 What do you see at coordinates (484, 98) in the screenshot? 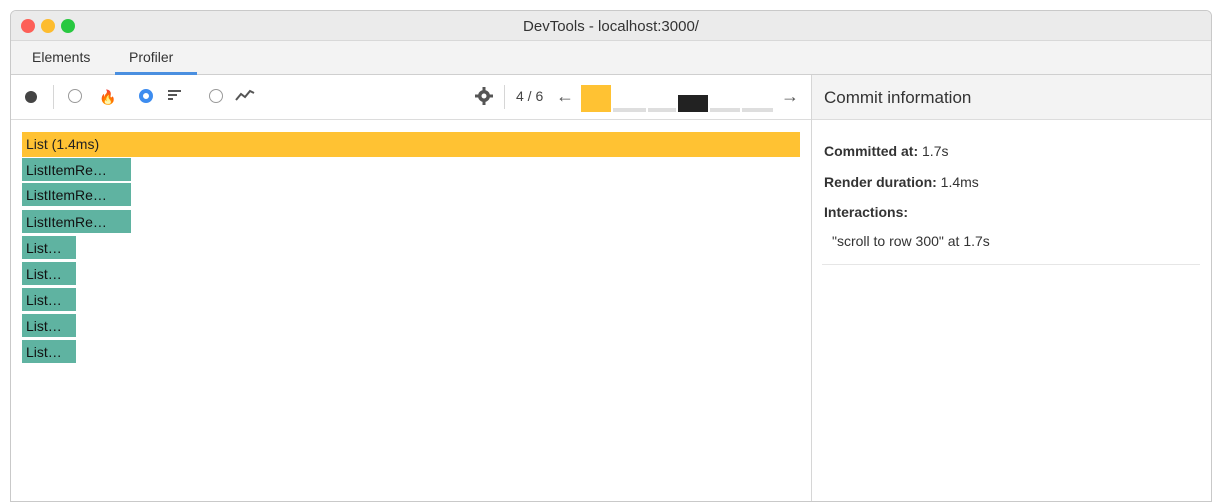
I see `settings-gear-icon` at bounding box center [484, 98].